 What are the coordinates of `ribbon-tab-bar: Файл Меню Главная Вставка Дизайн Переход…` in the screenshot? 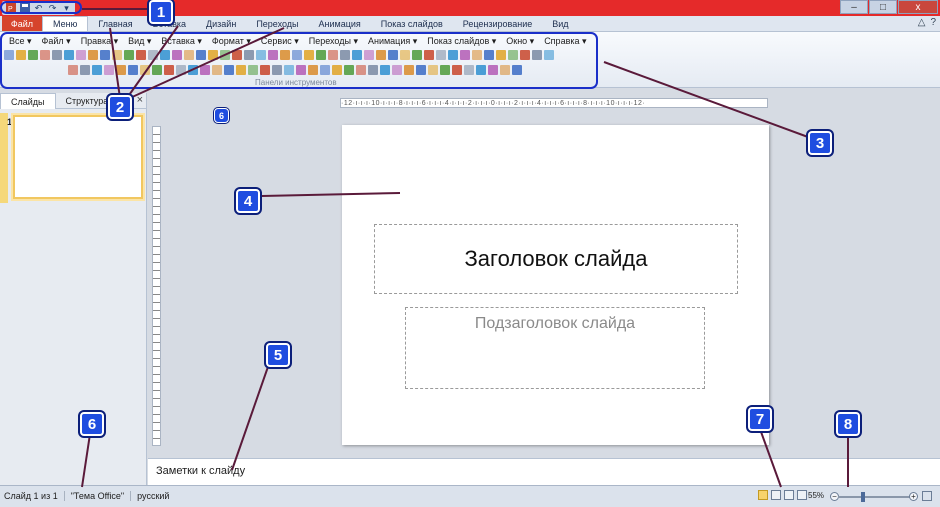 It's located at (470, 24).